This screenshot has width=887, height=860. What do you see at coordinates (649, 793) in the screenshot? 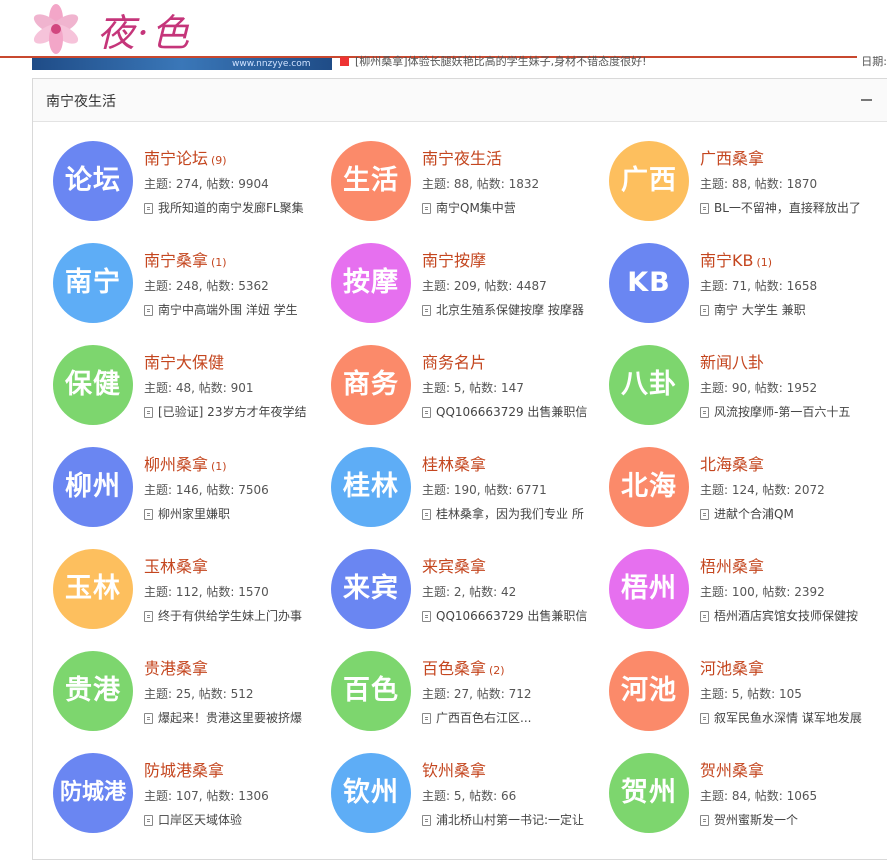
I see `forum-badge-icon: 贺州` at bounding box center [649, 793].